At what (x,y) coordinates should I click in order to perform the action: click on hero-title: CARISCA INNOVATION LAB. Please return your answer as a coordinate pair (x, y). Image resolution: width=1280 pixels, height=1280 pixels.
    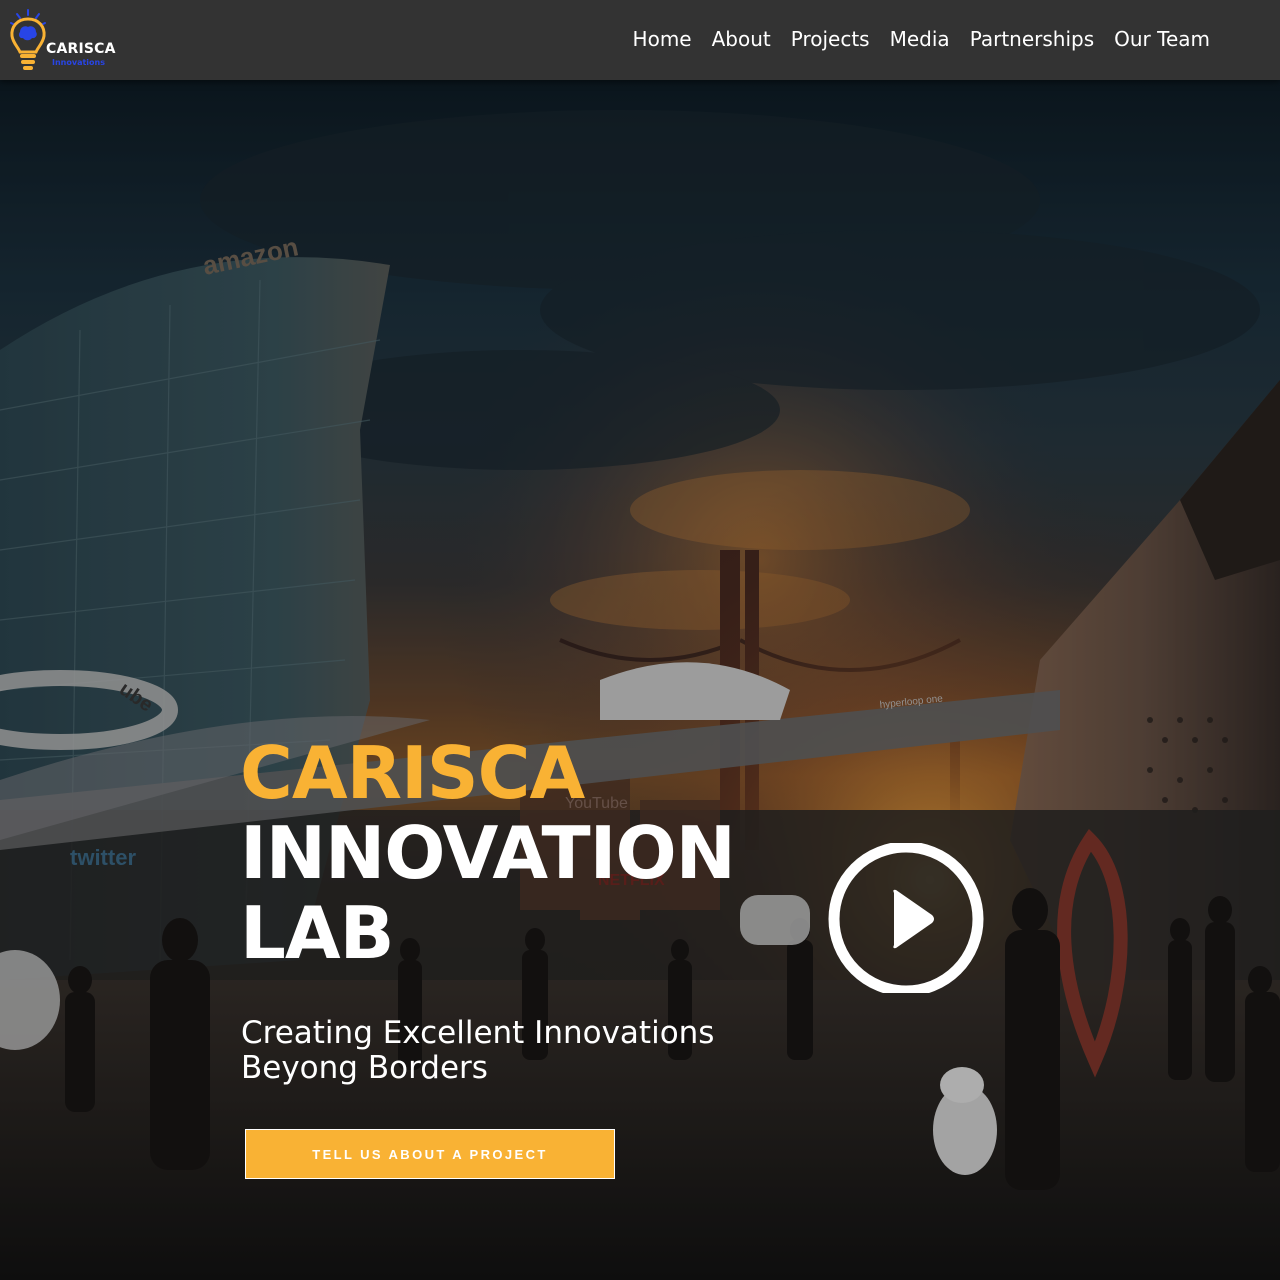
    Looking at the image, I should click on (488, 853).